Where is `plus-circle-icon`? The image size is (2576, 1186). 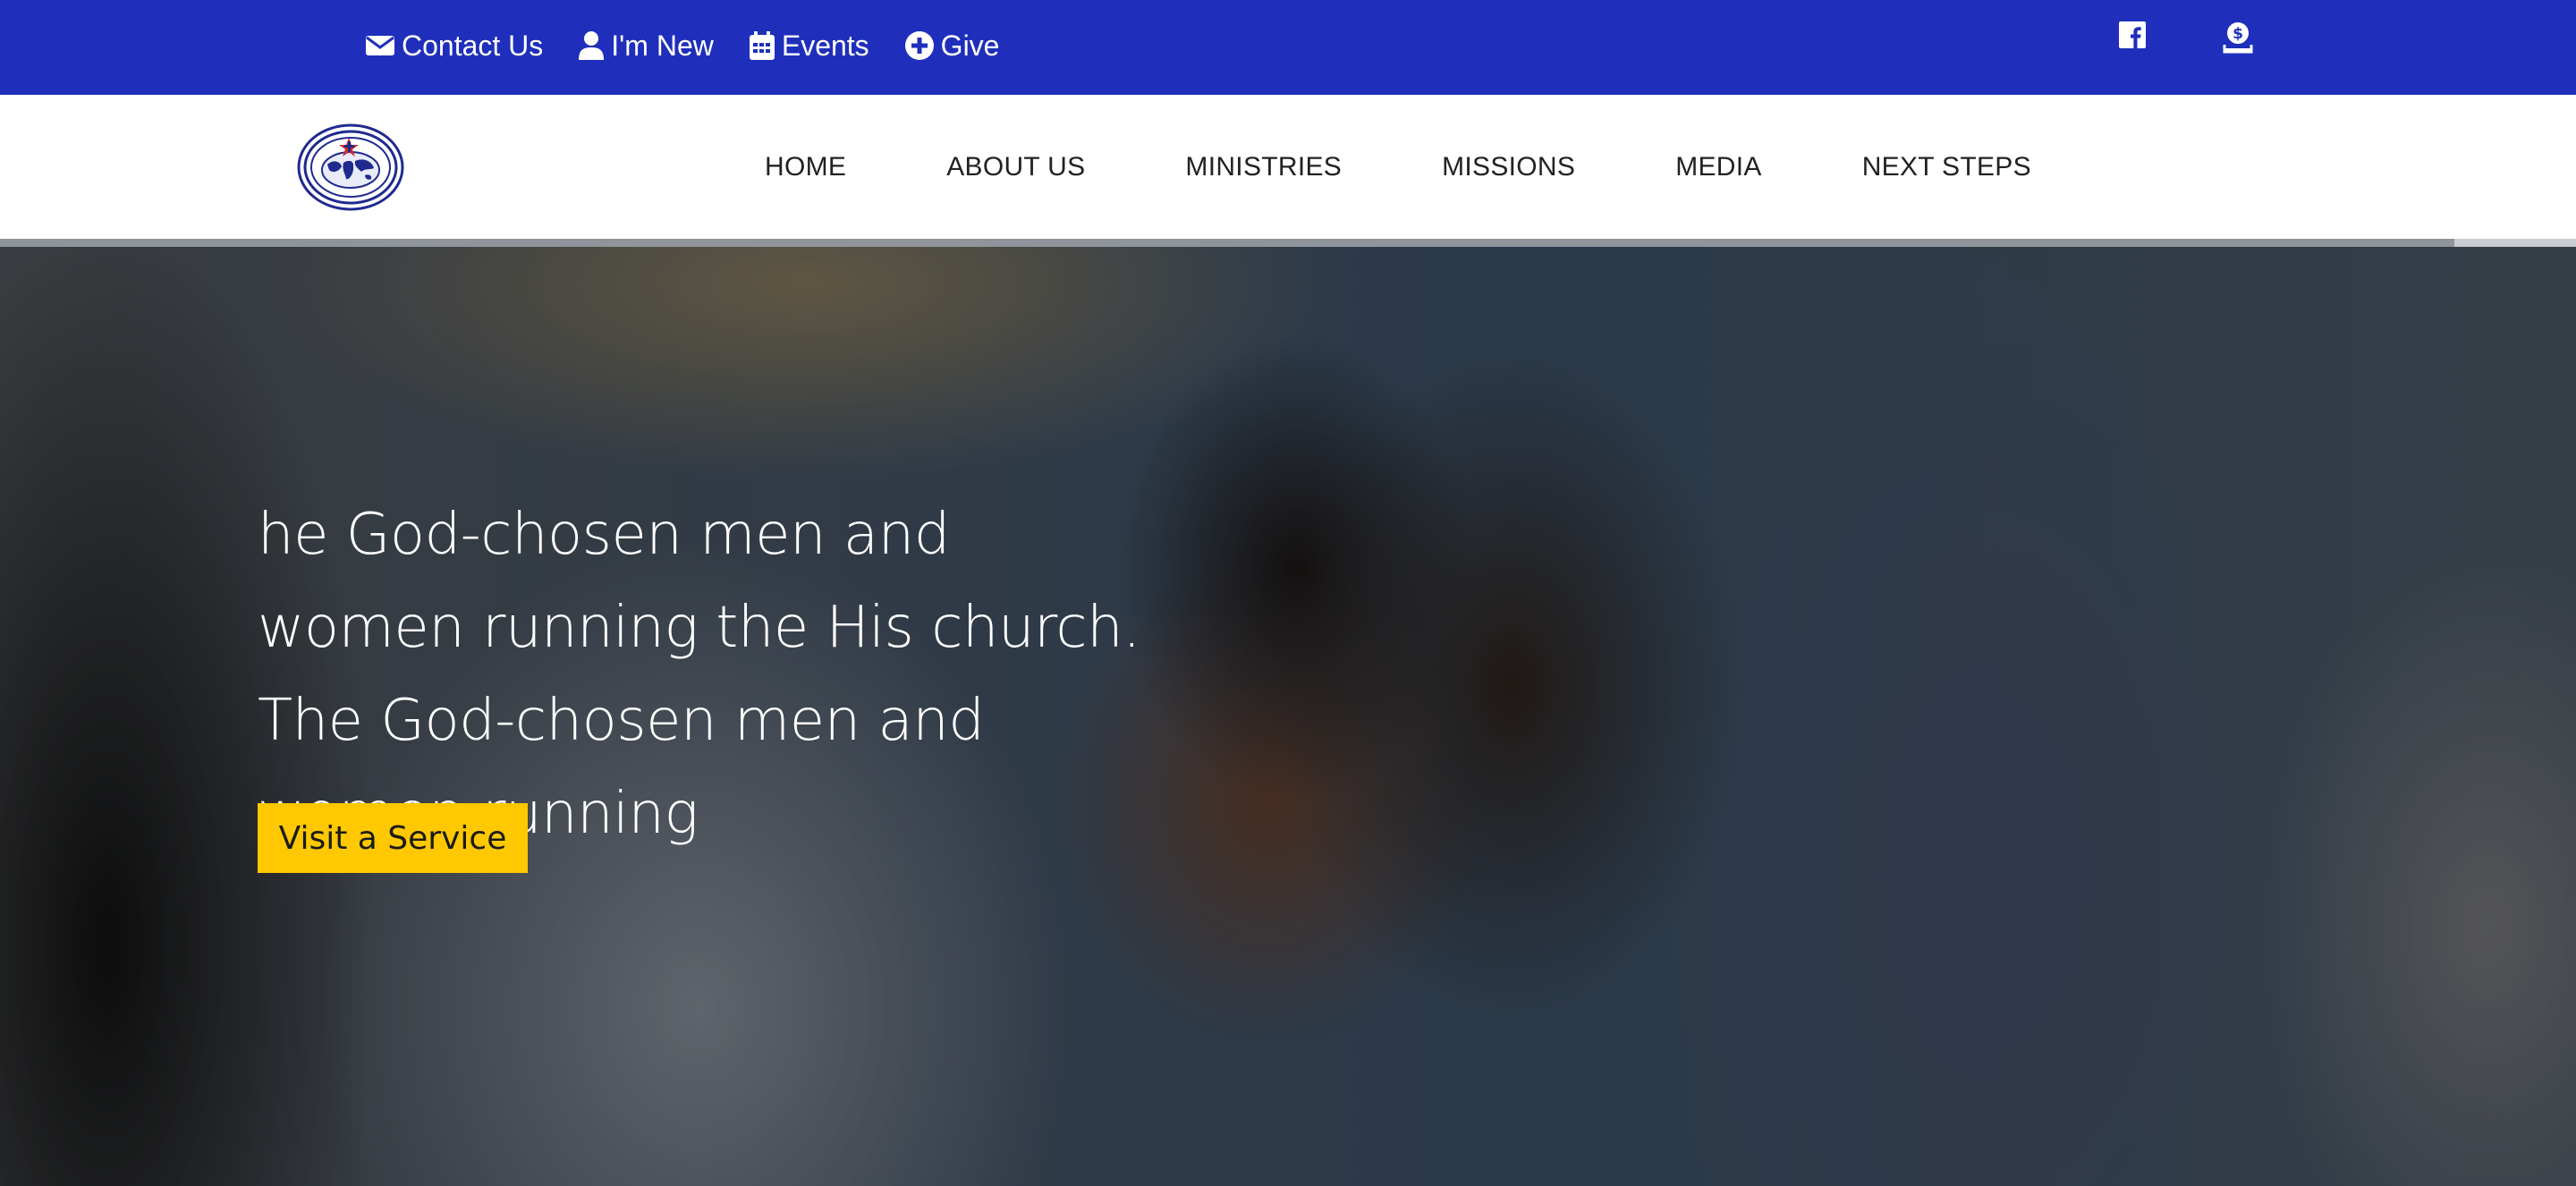
plus-circle-icon is located at coordinates (919, 45).